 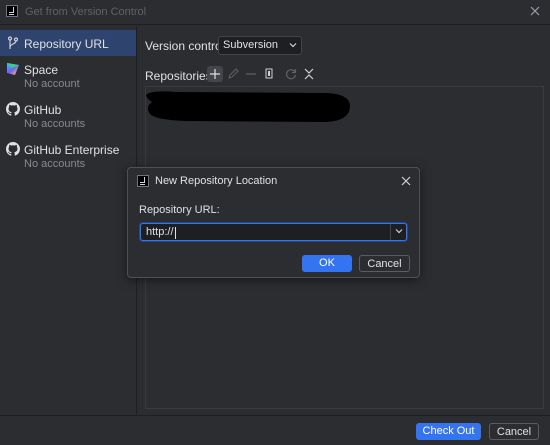 I want to click on sidebar-item-label: GitHub Enterprise, so click(x=72, y=150).